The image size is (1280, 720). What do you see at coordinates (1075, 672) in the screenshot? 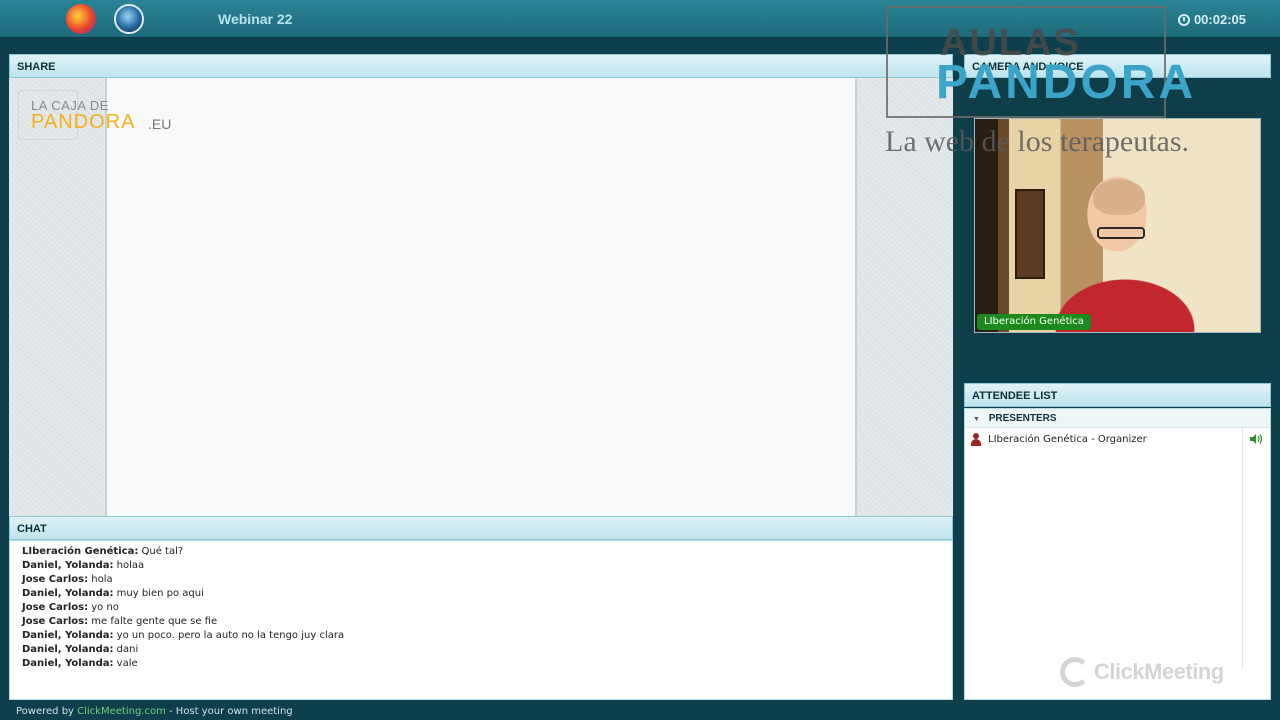
I see `clickmeeting-logo-icon` at bounding box center [1075, 672].